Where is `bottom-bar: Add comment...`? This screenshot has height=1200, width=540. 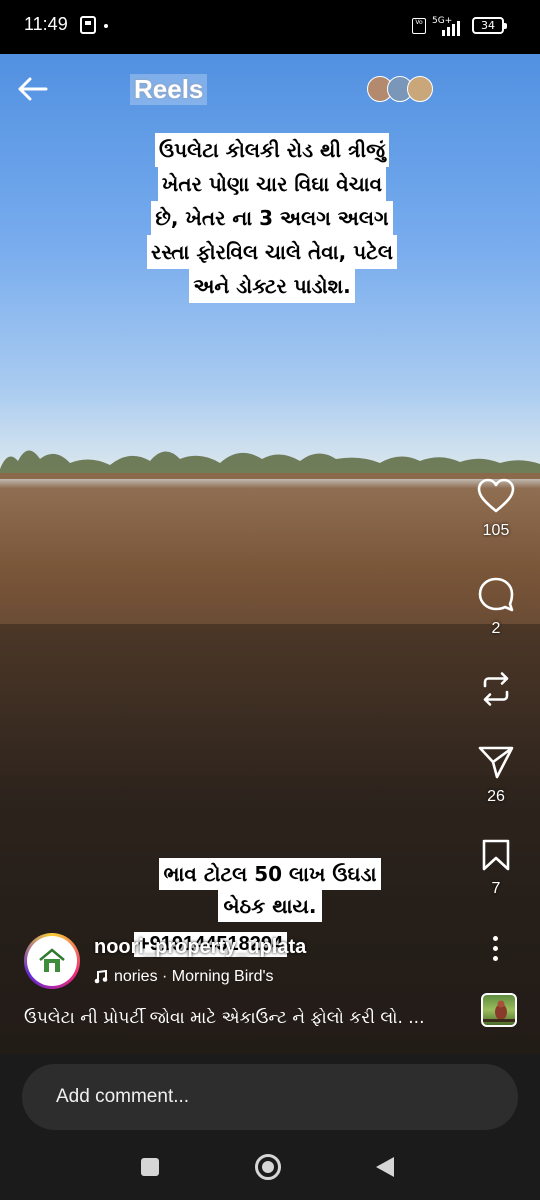 bottom-bar: Add comment... is located at coordinates (270, 1127).